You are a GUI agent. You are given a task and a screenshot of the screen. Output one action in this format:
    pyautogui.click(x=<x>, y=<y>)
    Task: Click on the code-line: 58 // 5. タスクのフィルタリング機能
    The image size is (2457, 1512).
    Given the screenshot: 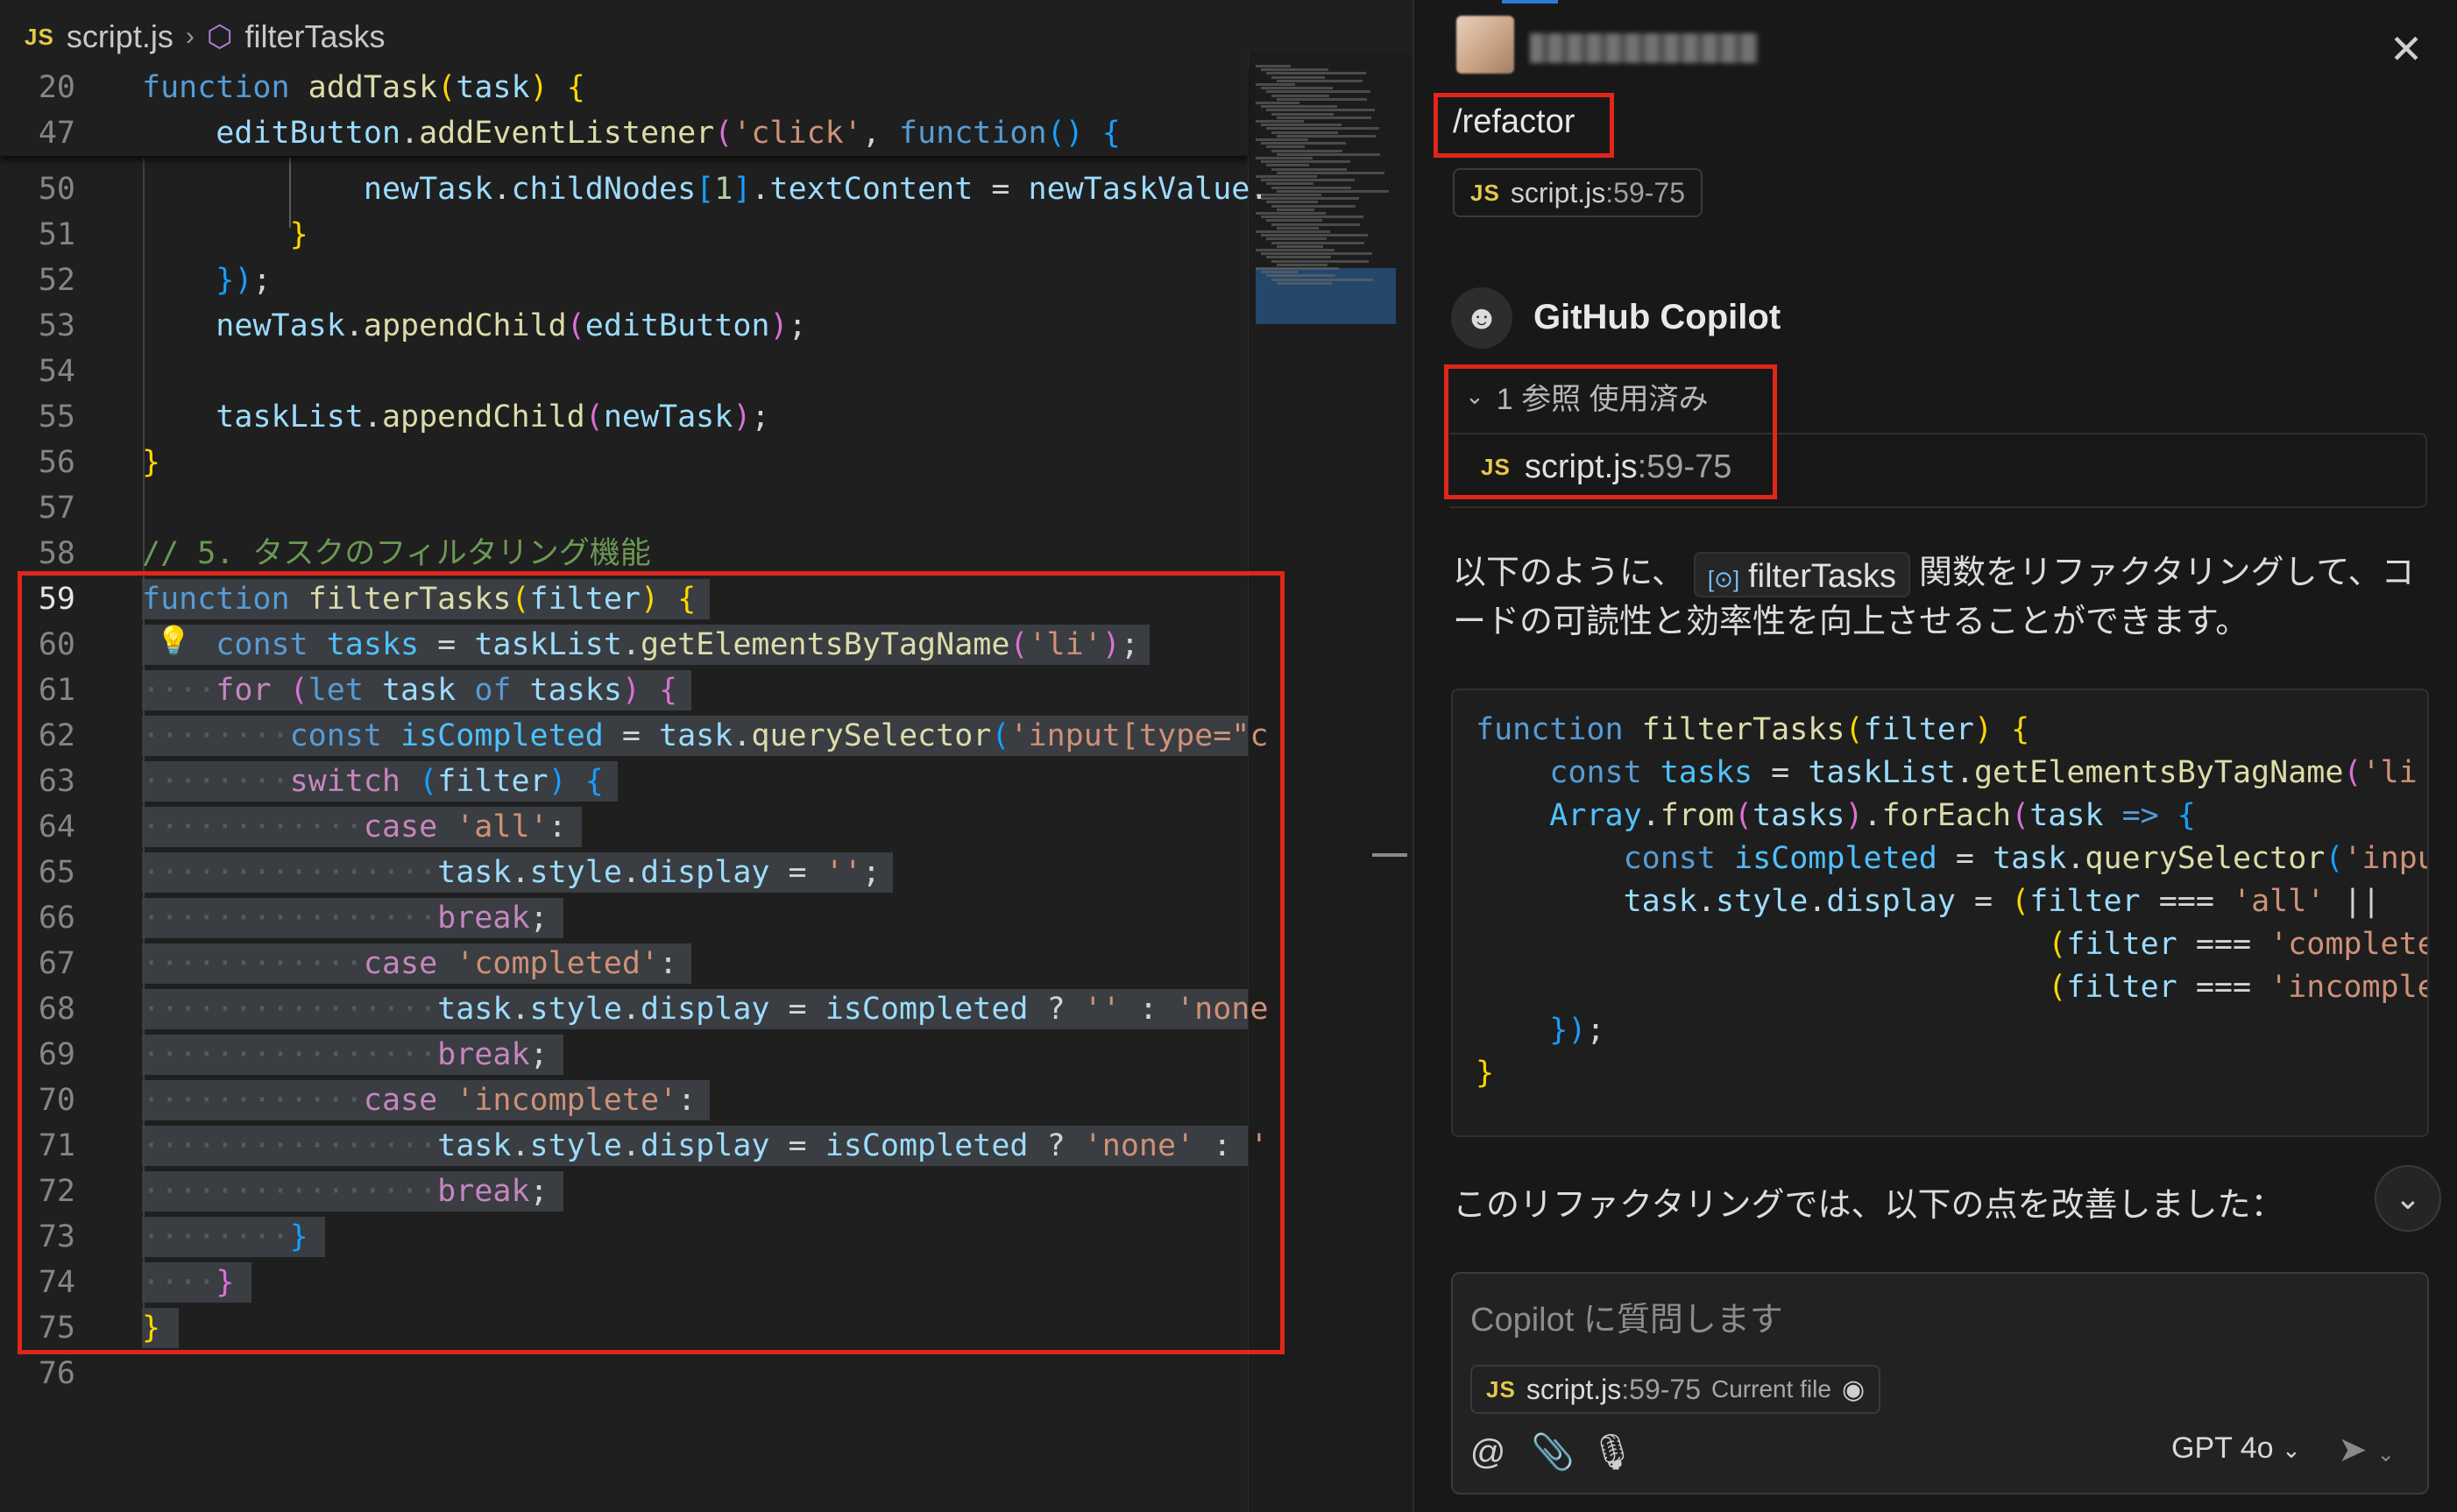 What is the action you would take?
    pyautogui.click(x=624, y=554)
    